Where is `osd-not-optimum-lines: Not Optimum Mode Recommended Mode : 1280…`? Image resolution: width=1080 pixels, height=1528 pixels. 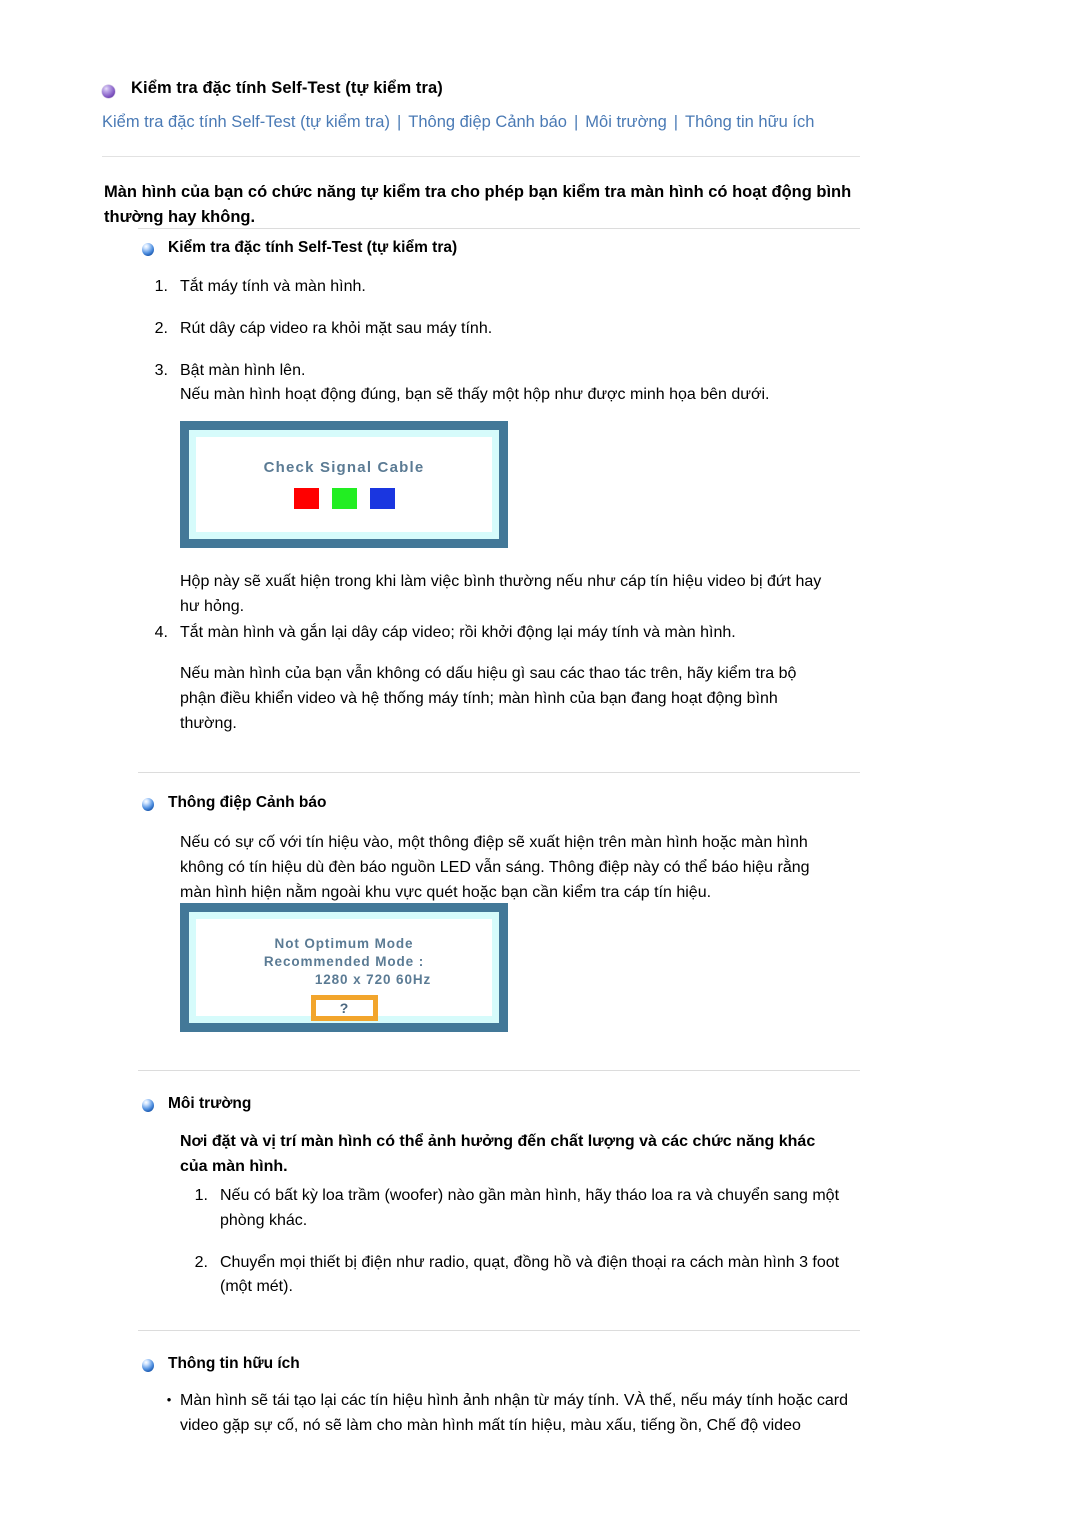
osd-not-optimum-lines: Not Optimum Mode Recommended Mode : 1280… is located at coordinates (344, 961).